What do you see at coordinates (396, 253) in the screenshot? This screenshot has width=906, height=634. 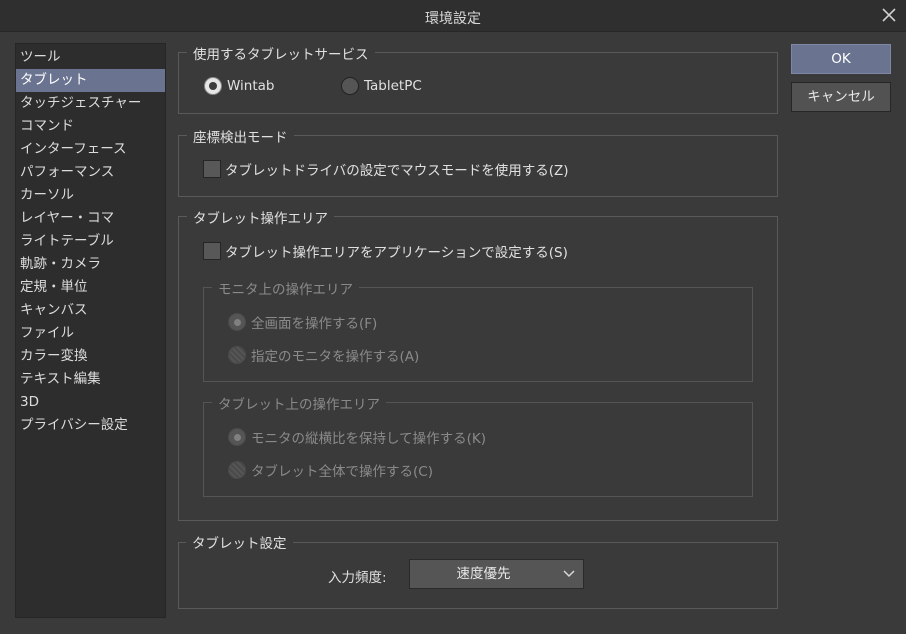 I see `app-area-label: タブレット操作エリアをアプリケーションで設定する(S)` at bounding box center [396, 253].